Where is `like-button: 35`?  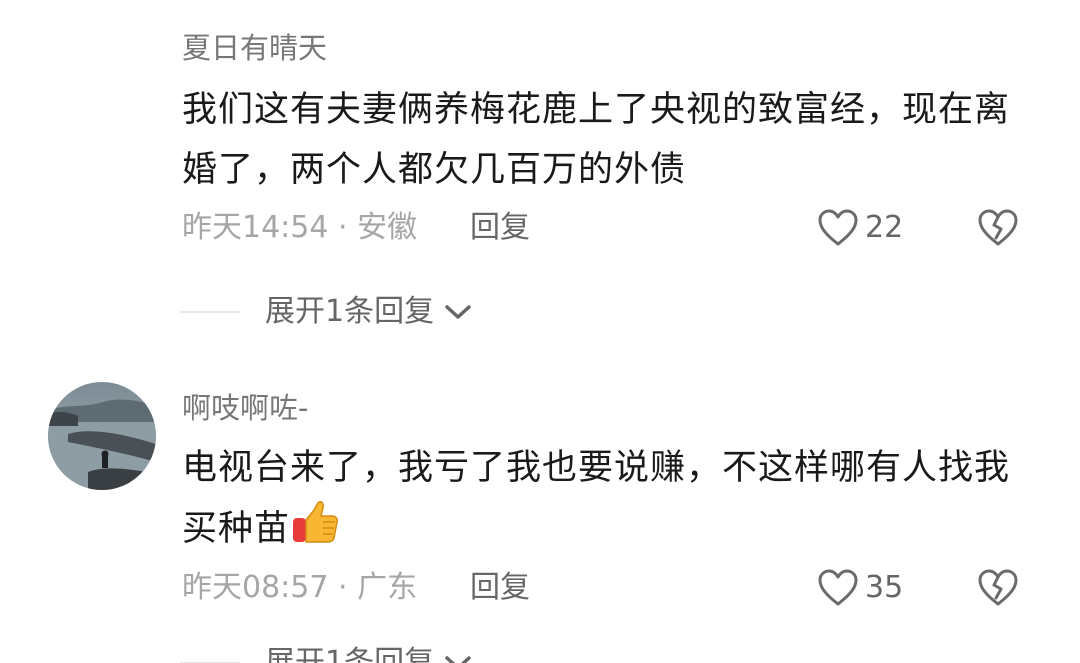 like-button: 35 is located at coordinates (860, 588).